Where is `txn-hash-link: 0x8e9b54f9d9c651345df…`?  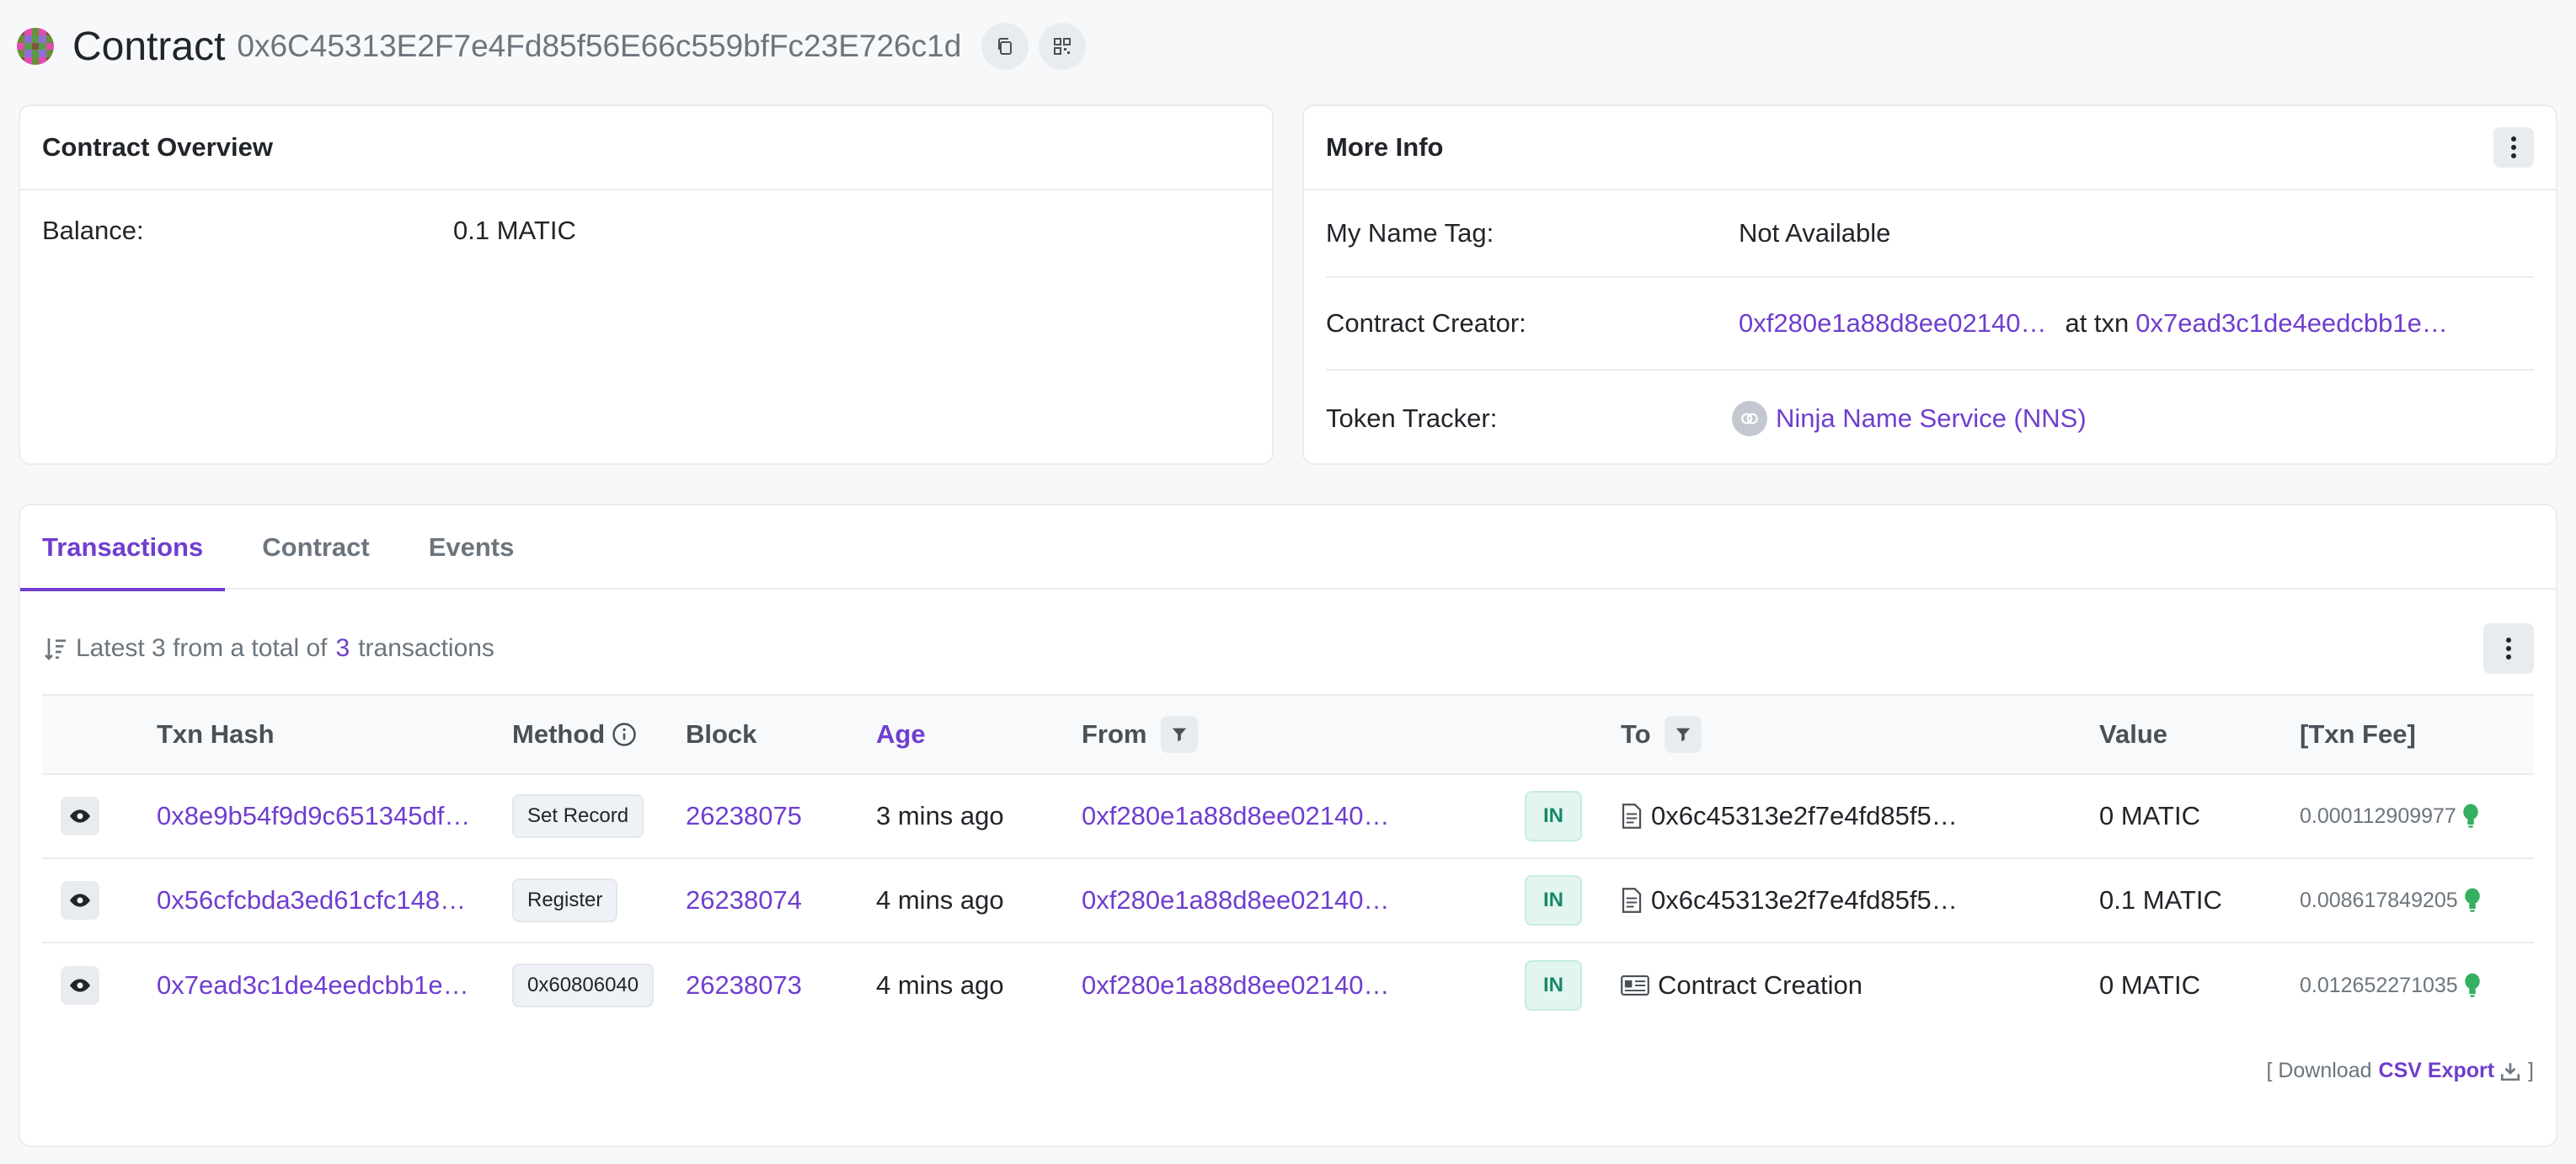 txn-hash-link: 0x8e9b54f9d9c651345df… is located at coordinates (313, 816).